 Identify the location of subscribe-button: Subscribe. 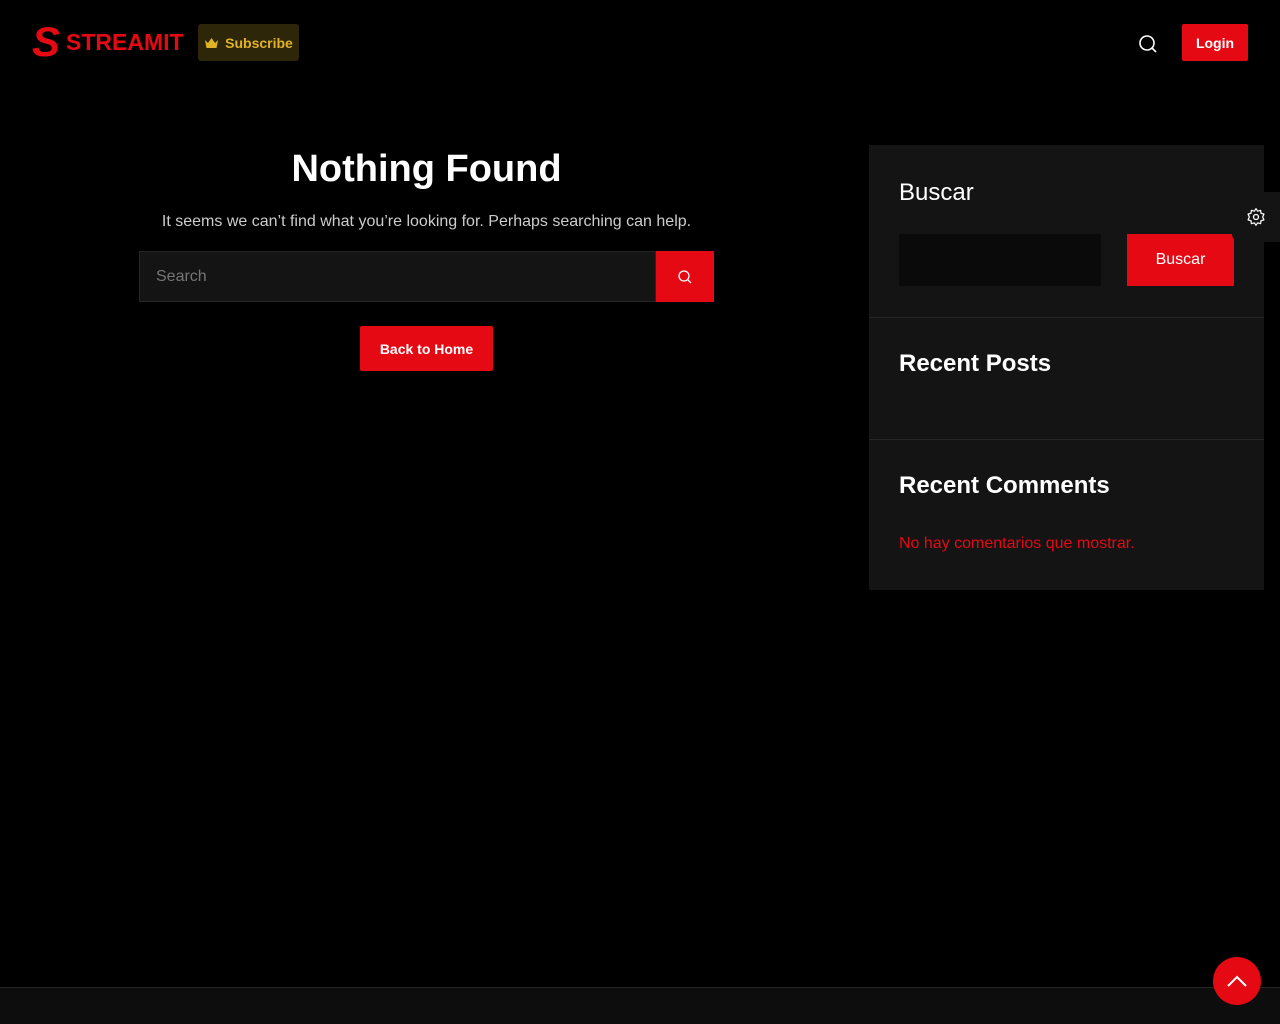
(248, 42).